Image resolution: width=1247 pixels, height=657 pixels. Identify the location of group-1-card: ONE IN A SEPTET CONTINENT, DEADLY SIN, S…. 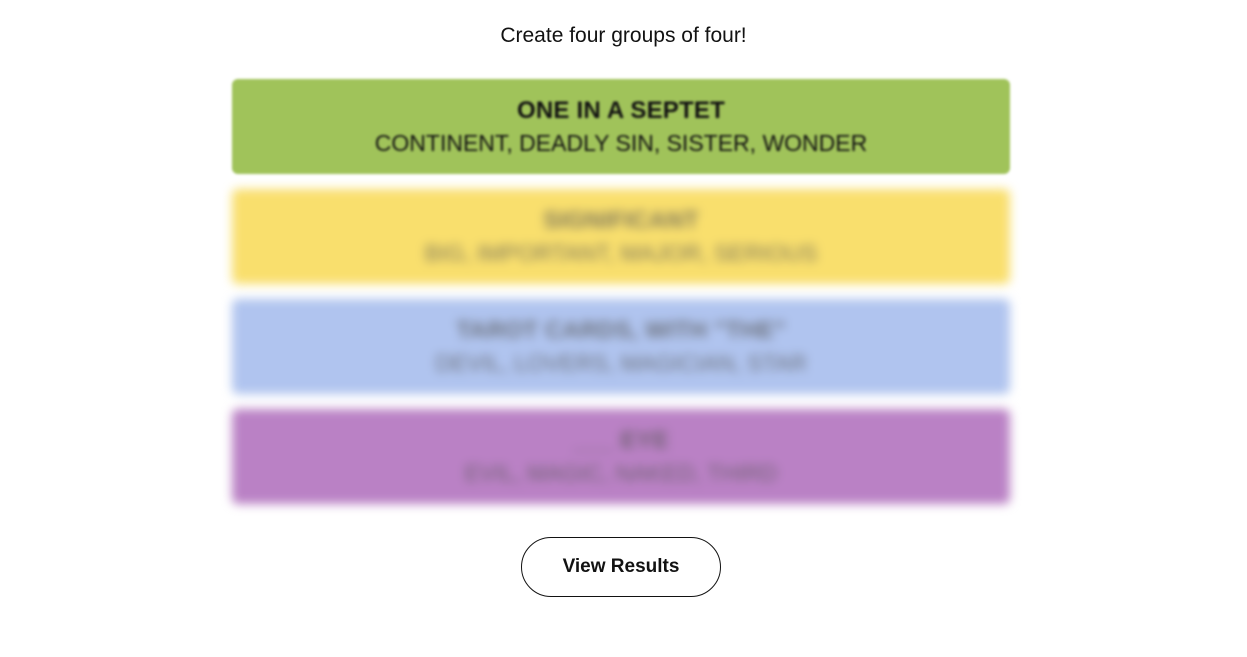
(621, 126).